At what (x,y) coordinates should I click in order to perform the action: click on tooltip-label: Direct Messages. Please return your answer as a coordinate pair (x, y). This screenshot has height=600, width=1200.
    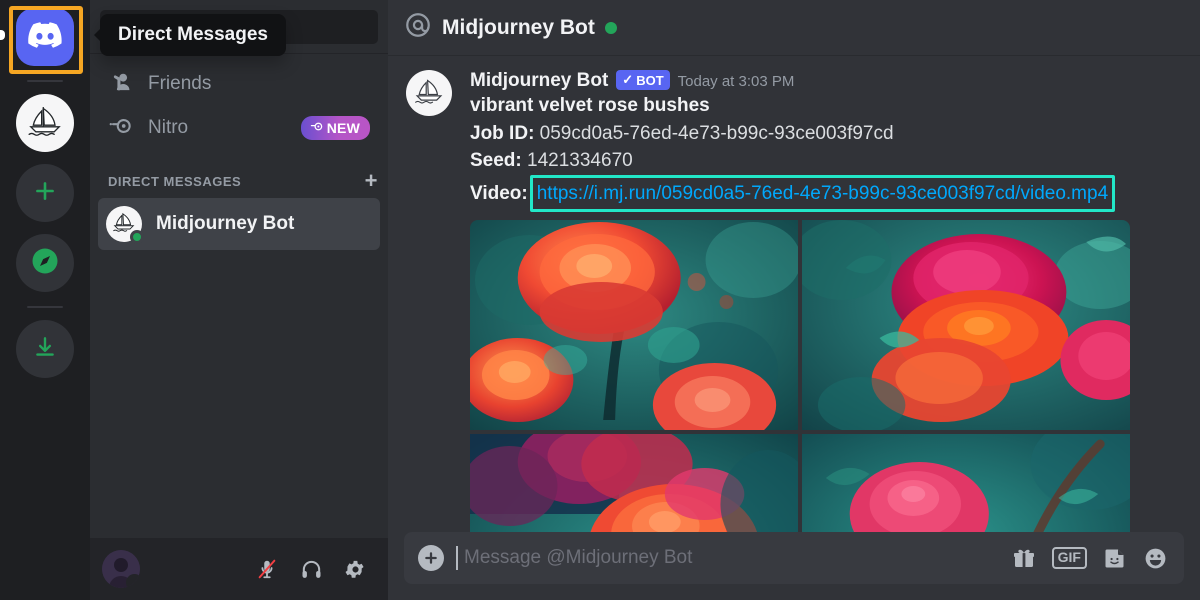
    Looking at the image, I should click on (193, 34).